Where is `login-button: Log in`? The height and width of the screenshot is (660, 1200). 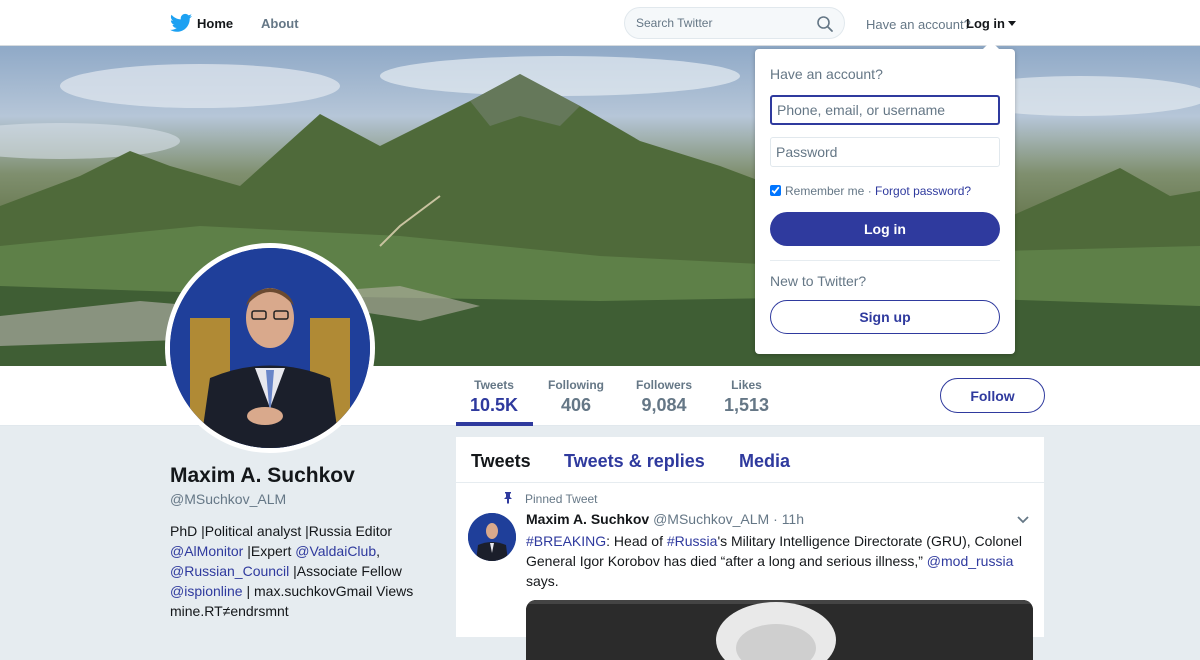
login-button: Log in is located at coordinates (885, 229).